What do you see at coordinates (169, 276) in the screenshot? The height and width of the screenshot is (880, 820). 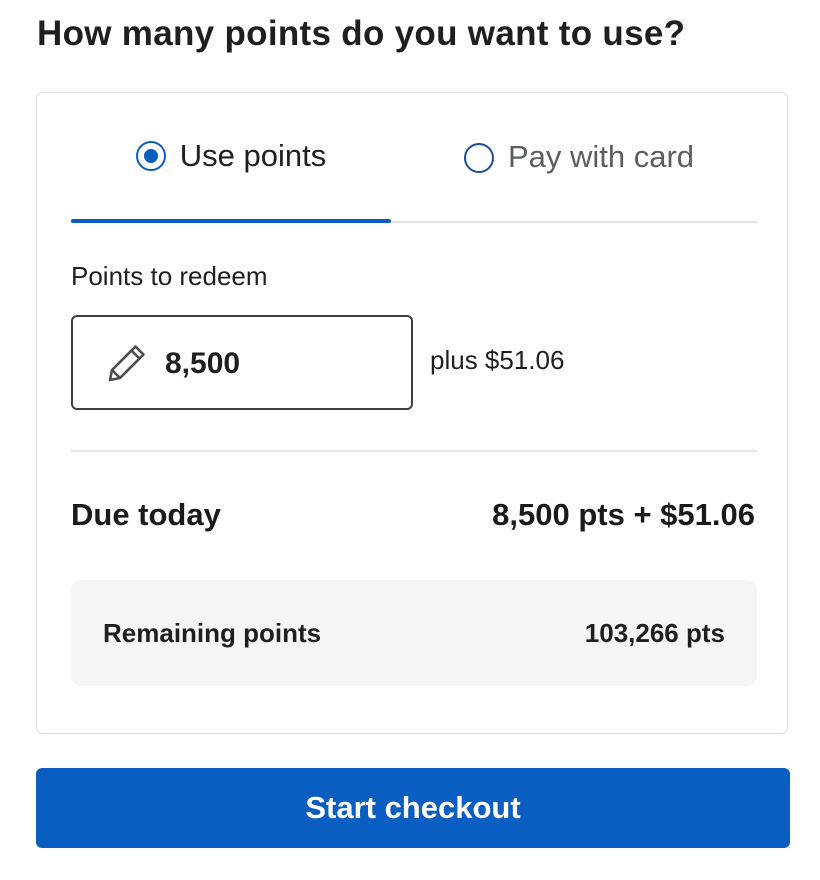 I see `points-to-redeem-label: Points to redeem` at bounding box center [169, 276].